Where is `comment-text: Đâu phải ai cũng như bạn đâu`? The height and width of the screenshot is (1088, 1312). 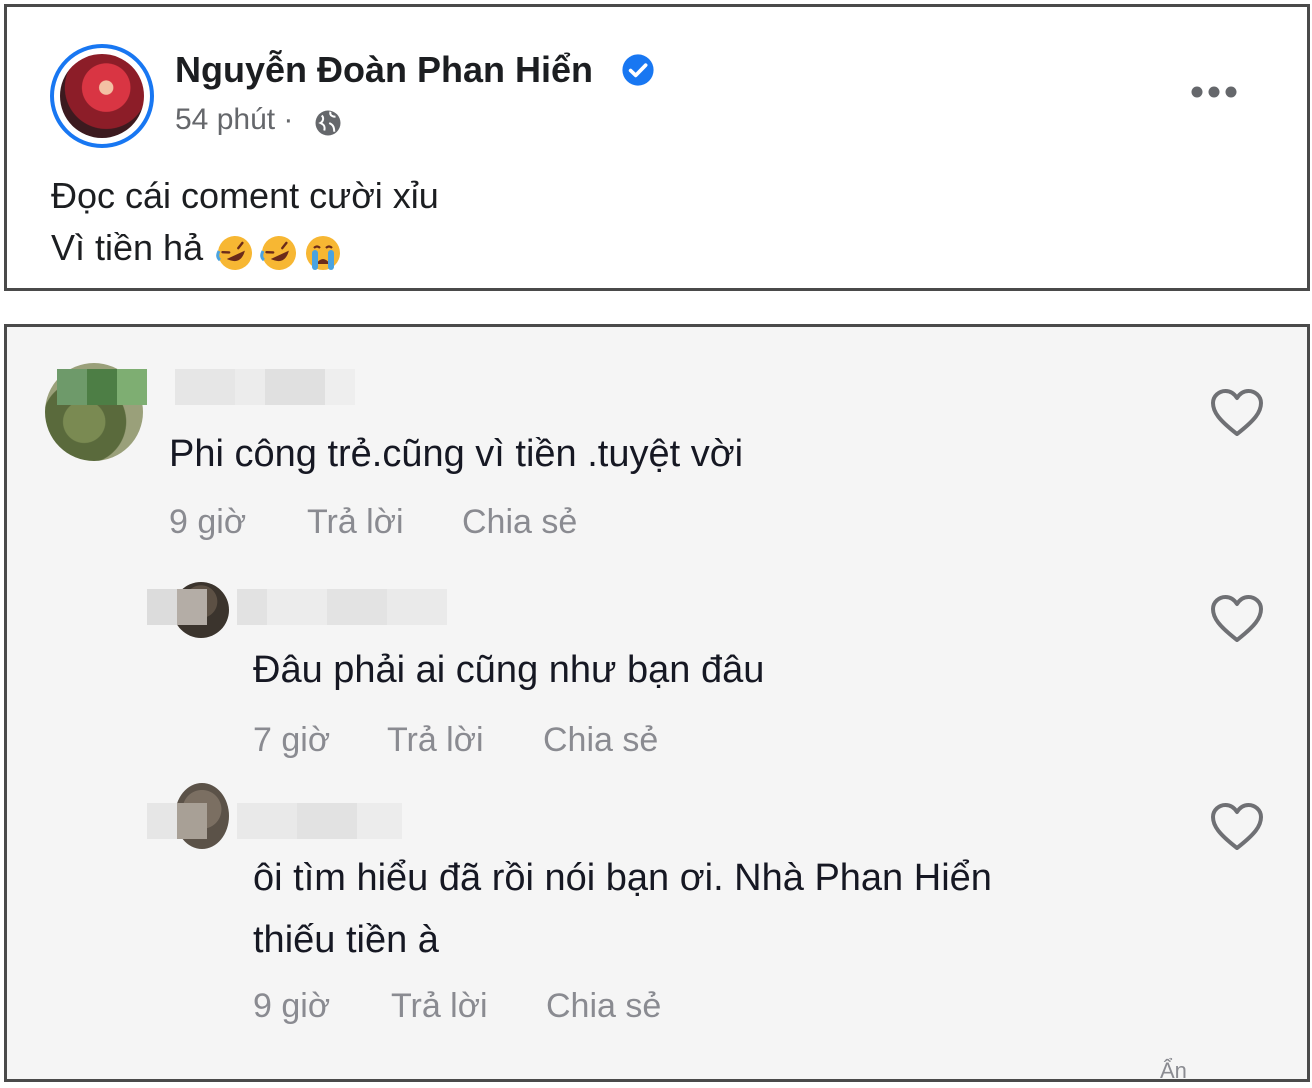 comment-text: Đâu phải ai cũng như bạn đâu is located at coordinates (509, 670).